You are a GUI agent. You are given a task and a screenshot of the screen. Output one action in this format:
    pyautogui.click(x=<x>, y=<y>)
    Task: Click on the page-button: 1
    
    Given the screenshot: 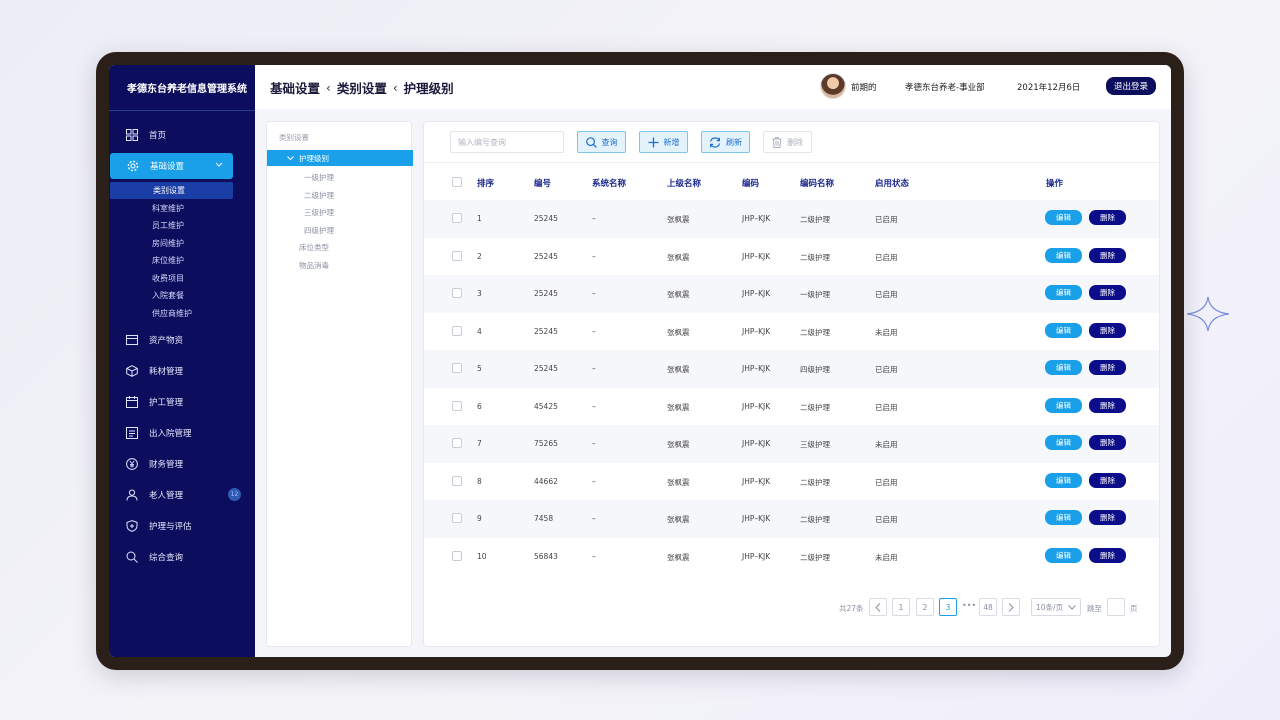 What is the action you would take?
    pyautogui.click(x=901, y=607)
    